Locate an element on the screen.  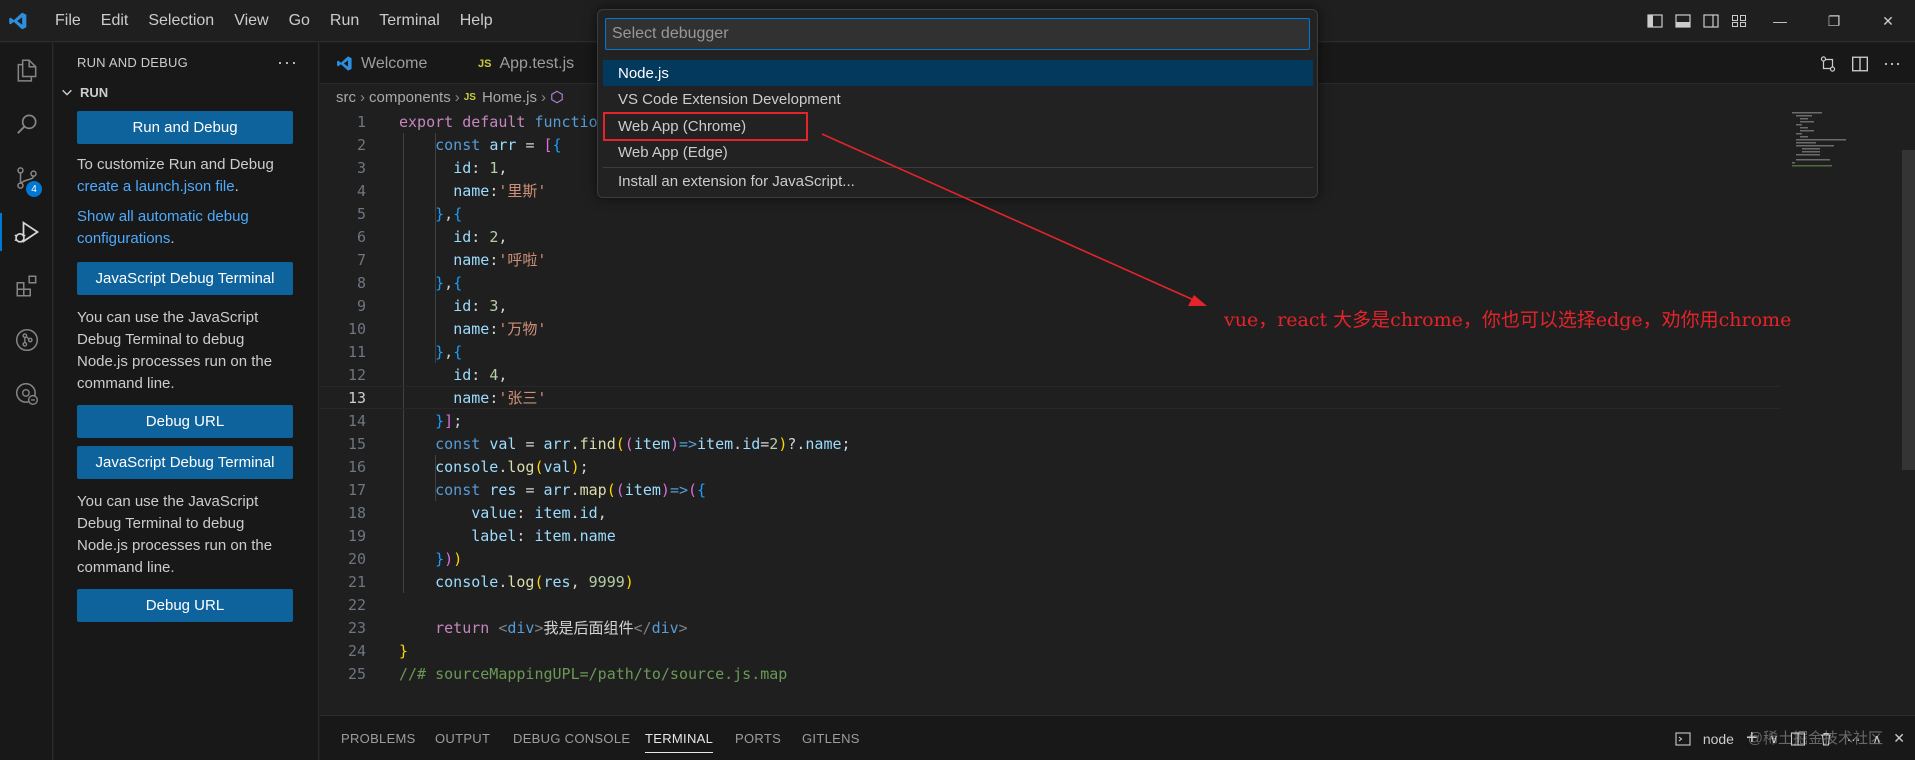
line-number: 12 is located at coordinates (356, 374).